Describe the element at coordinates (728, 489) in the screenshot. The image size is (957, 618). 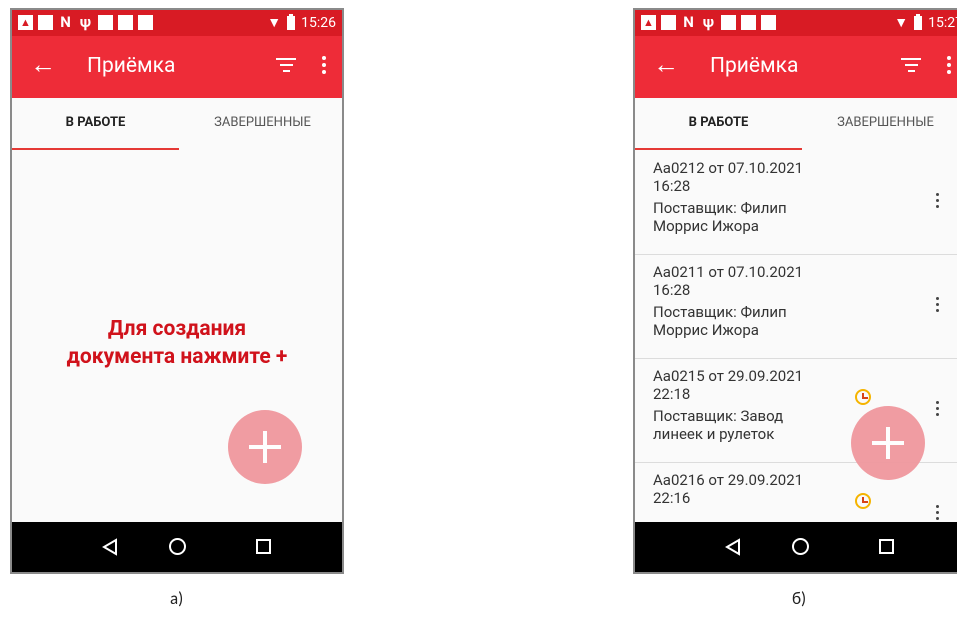
I see `document-number-date: Аа0216 от 29.09.2021 22:16` at that location.